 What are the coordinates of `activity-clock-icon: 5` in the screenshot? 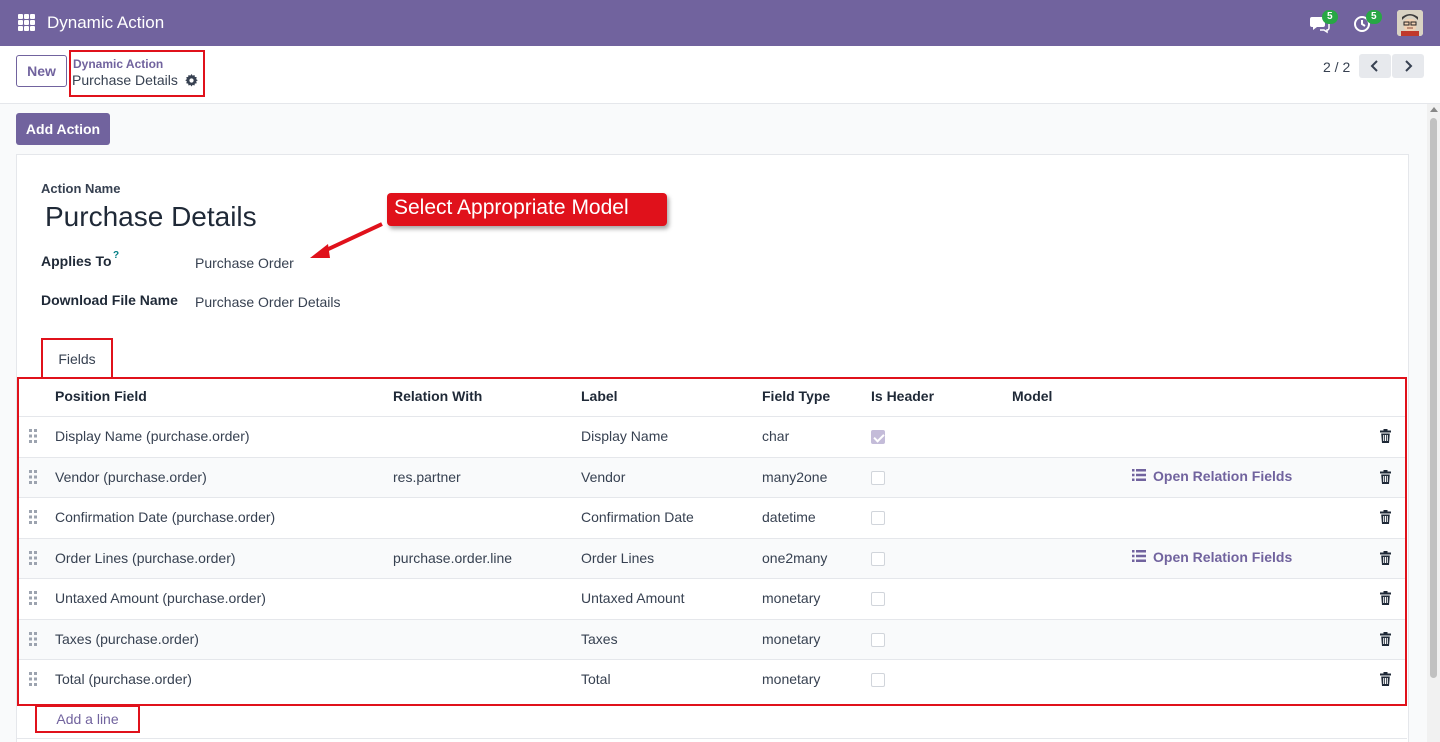 It's located at (1367, 22).